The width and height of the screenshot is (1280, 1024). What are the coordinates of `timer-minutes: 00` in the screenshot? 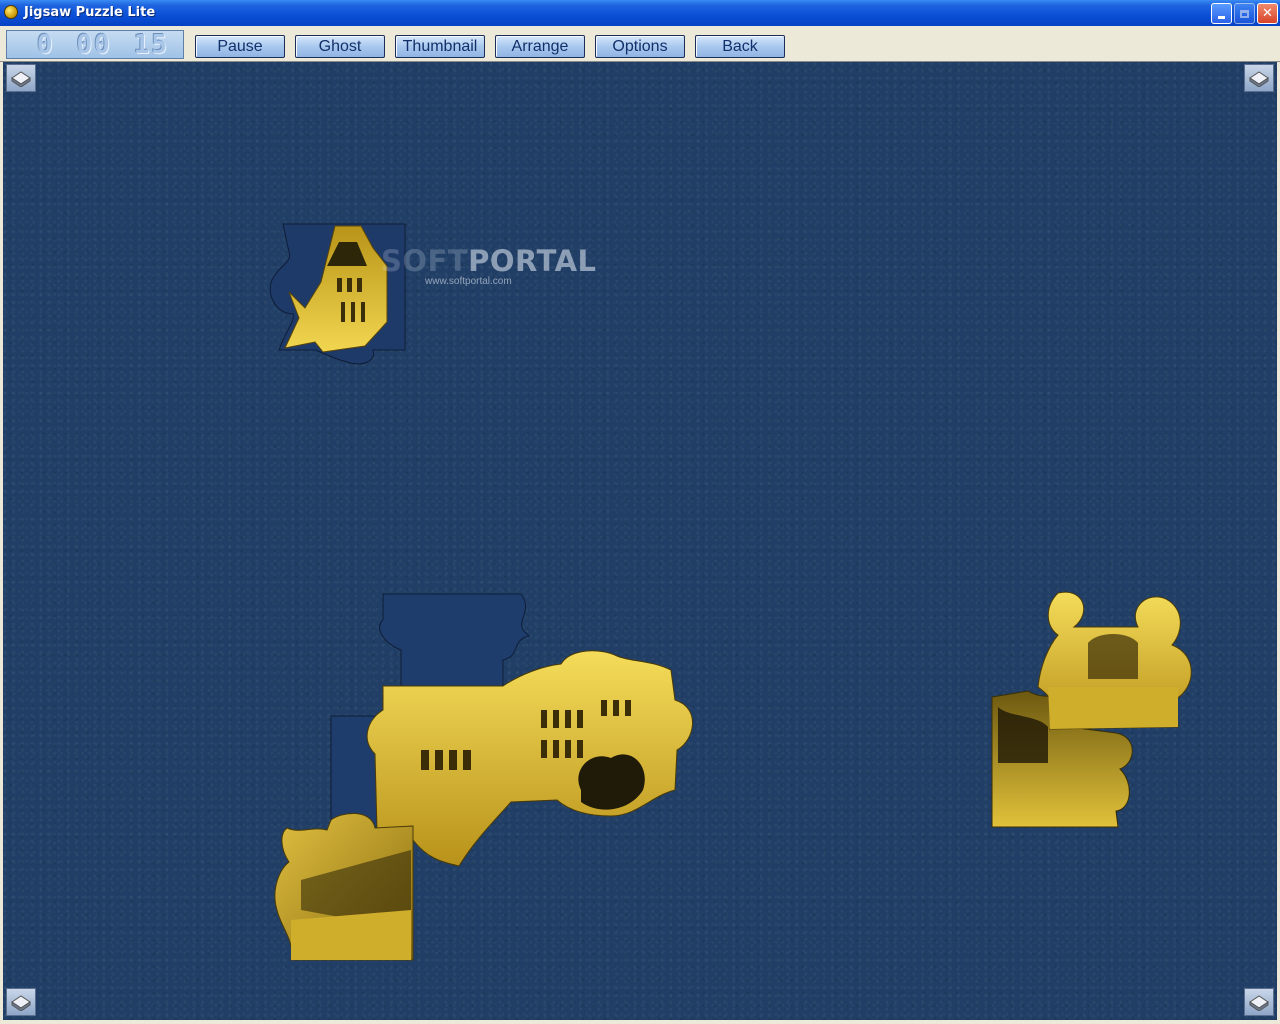 It's located at (94, 44).